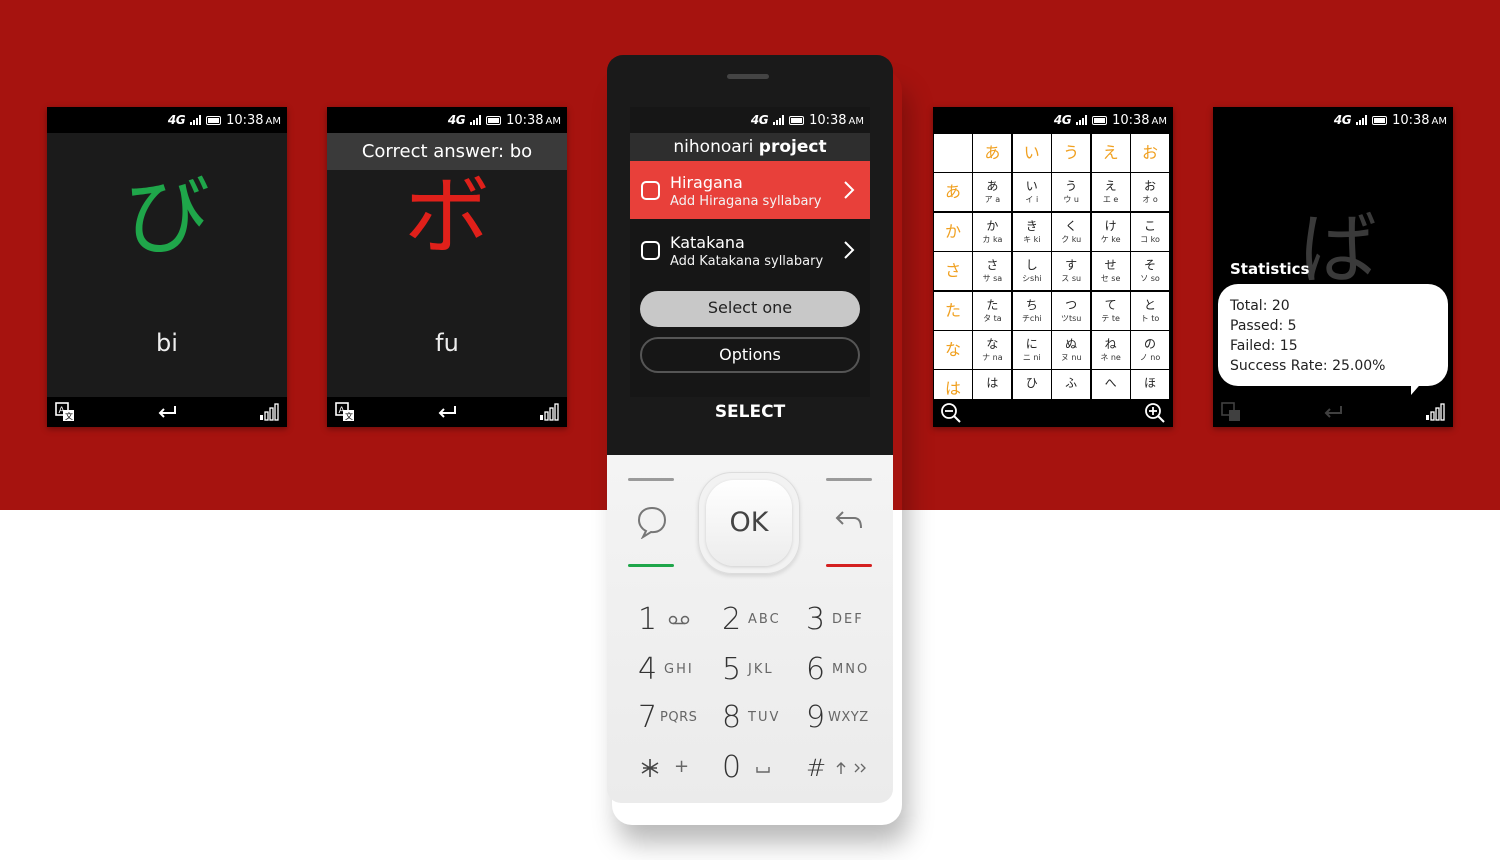 This screenshot has width=1500, height=860. I want to click on kana-cell: てテ te, so click(1110, 310).